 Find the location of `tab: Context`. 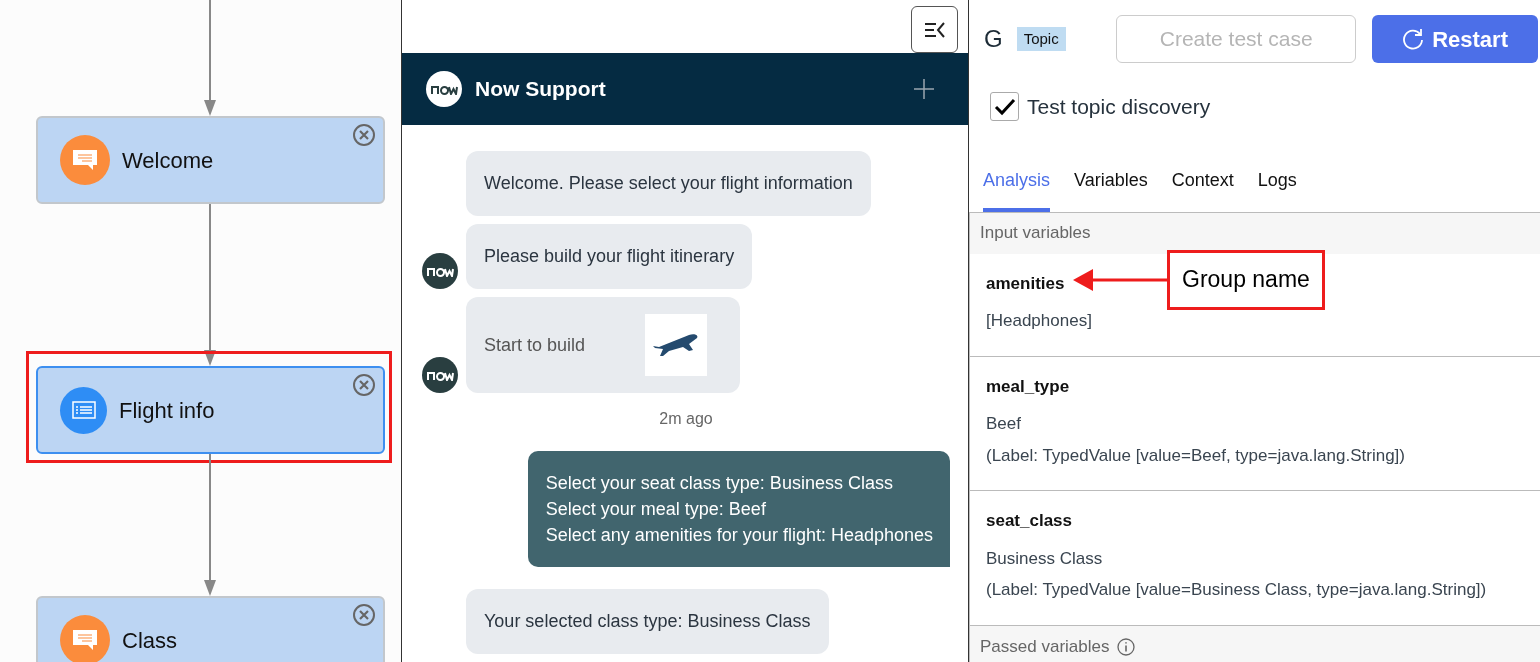

tab: Context is located at coordinates (1202, 189).